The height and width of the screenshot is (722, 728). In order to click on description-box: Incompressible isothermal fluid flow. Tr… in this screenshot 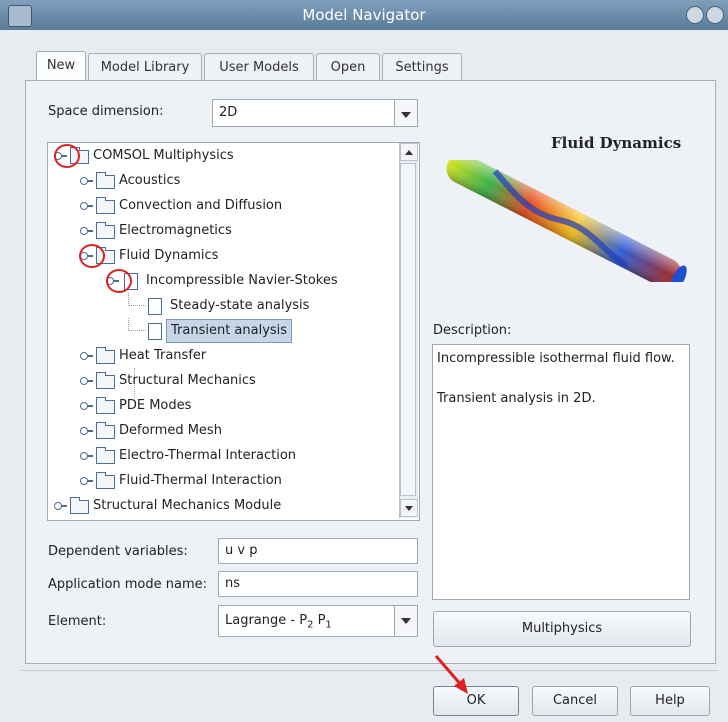, I will do `click(561, 472)`.